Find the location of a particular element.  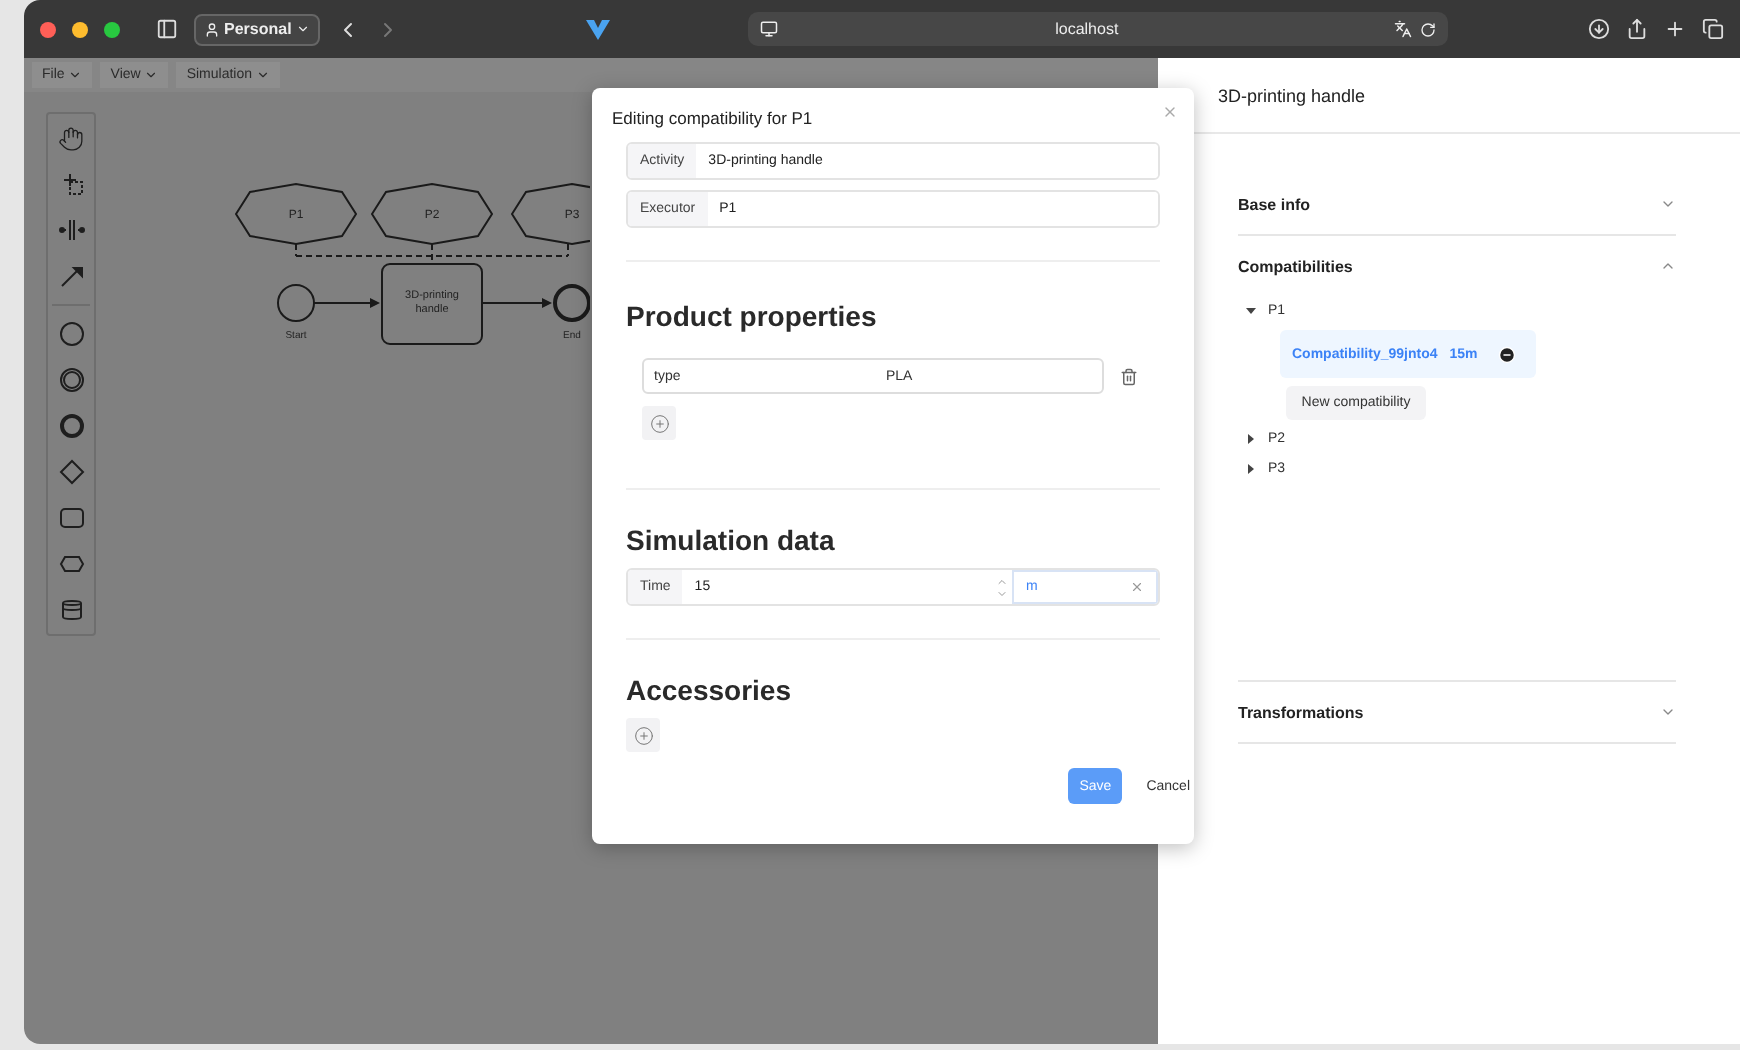

hexagon-icon is located at coordinates (71, 564).